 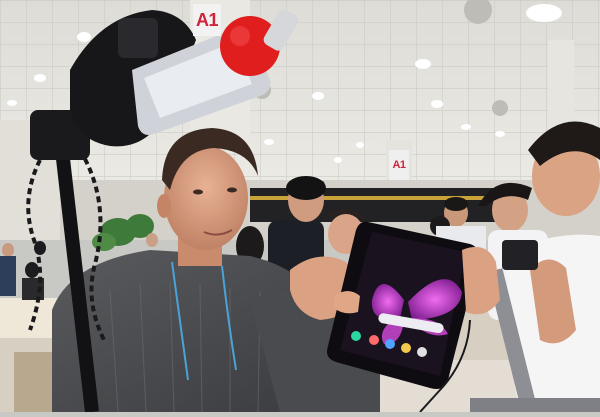 What do you see at coordinates (399, 165) in the screenshot?
I see `booth-sign-a1-far: A1` at bounding box center [399, 165].